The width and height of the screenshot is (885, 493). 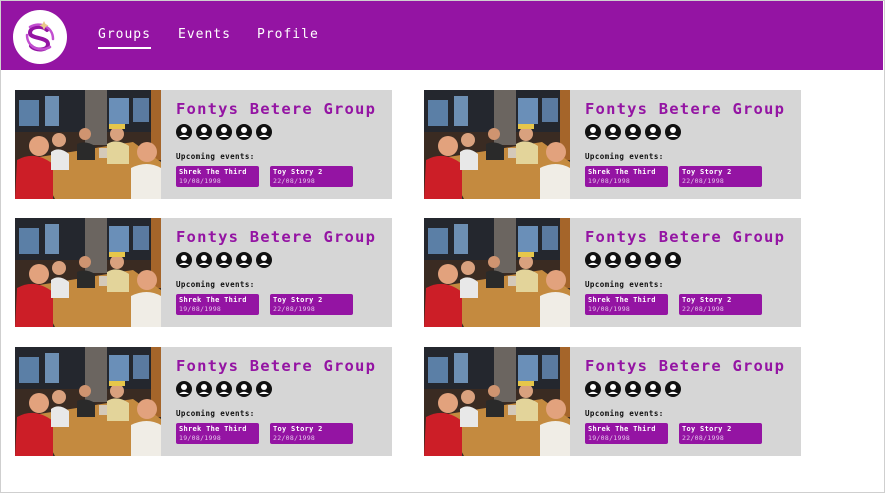 What do you see at coordinates (288, 34) in the screenshot?
I see `nav-tab-profile: Profile` at bounding box center [288, 34].